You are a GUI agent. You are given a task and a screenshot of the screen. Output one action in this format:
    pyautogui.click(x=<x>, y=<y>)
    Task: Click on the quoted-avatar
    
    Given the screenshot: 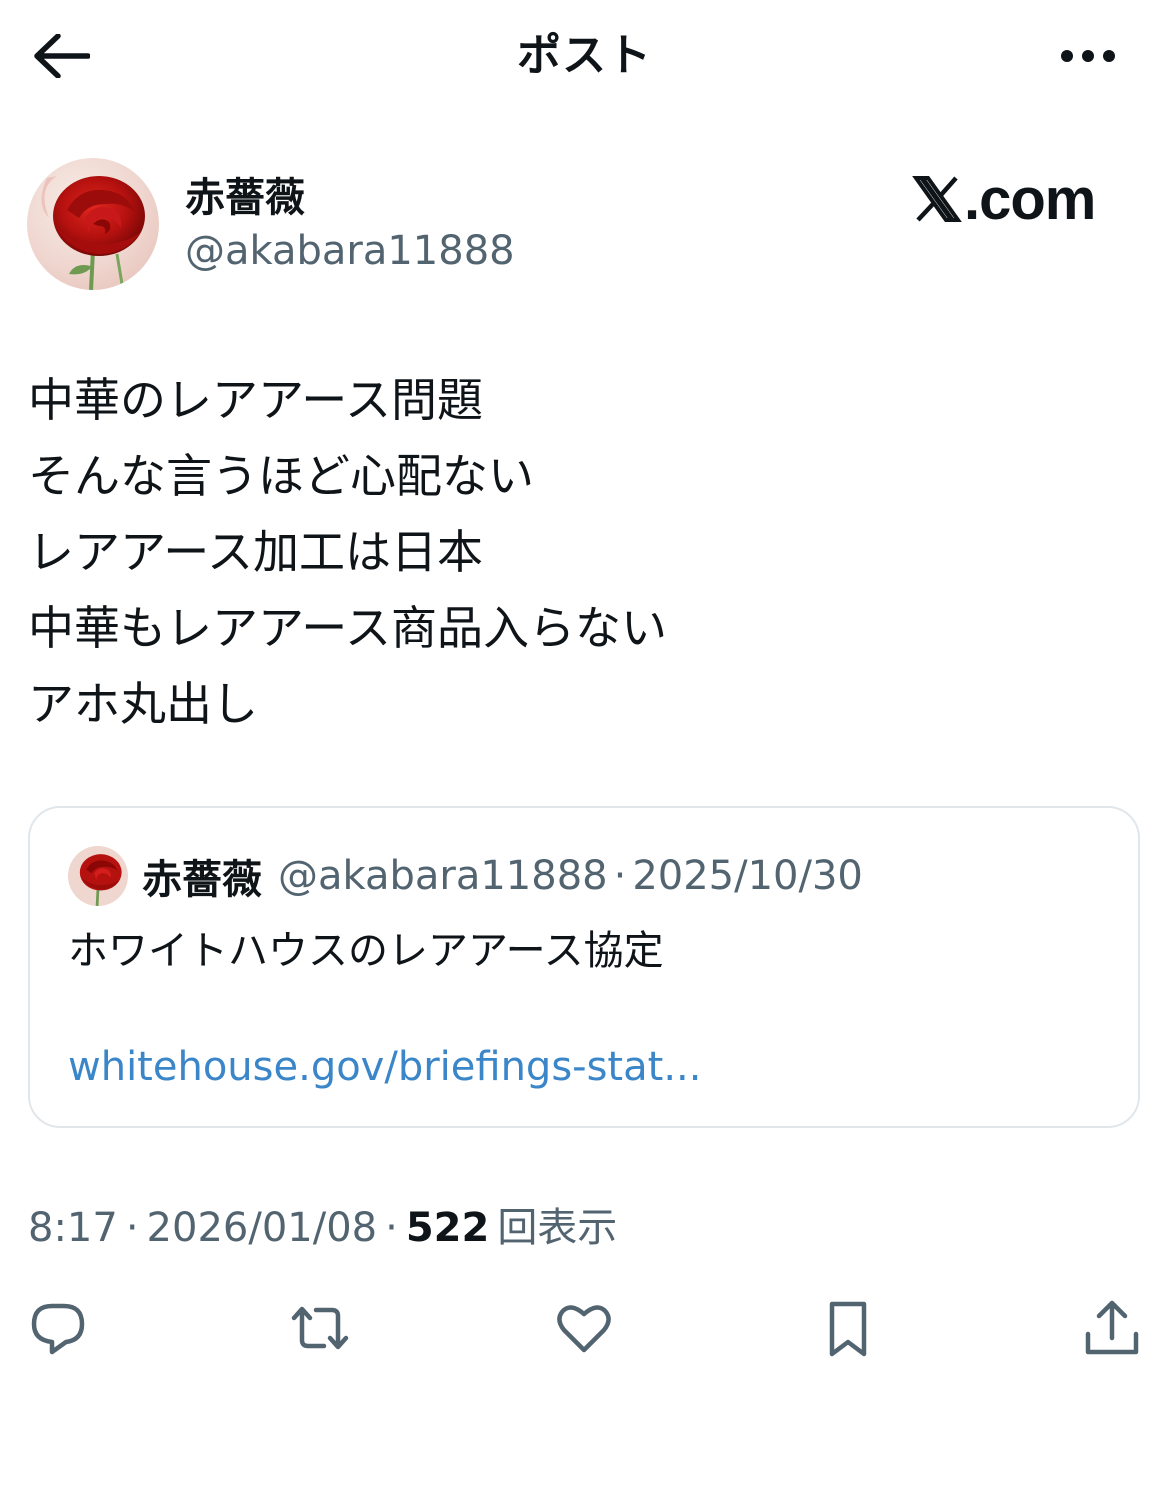 What is the action you would take?
    pyautogui.click(x=98, y=876)
    